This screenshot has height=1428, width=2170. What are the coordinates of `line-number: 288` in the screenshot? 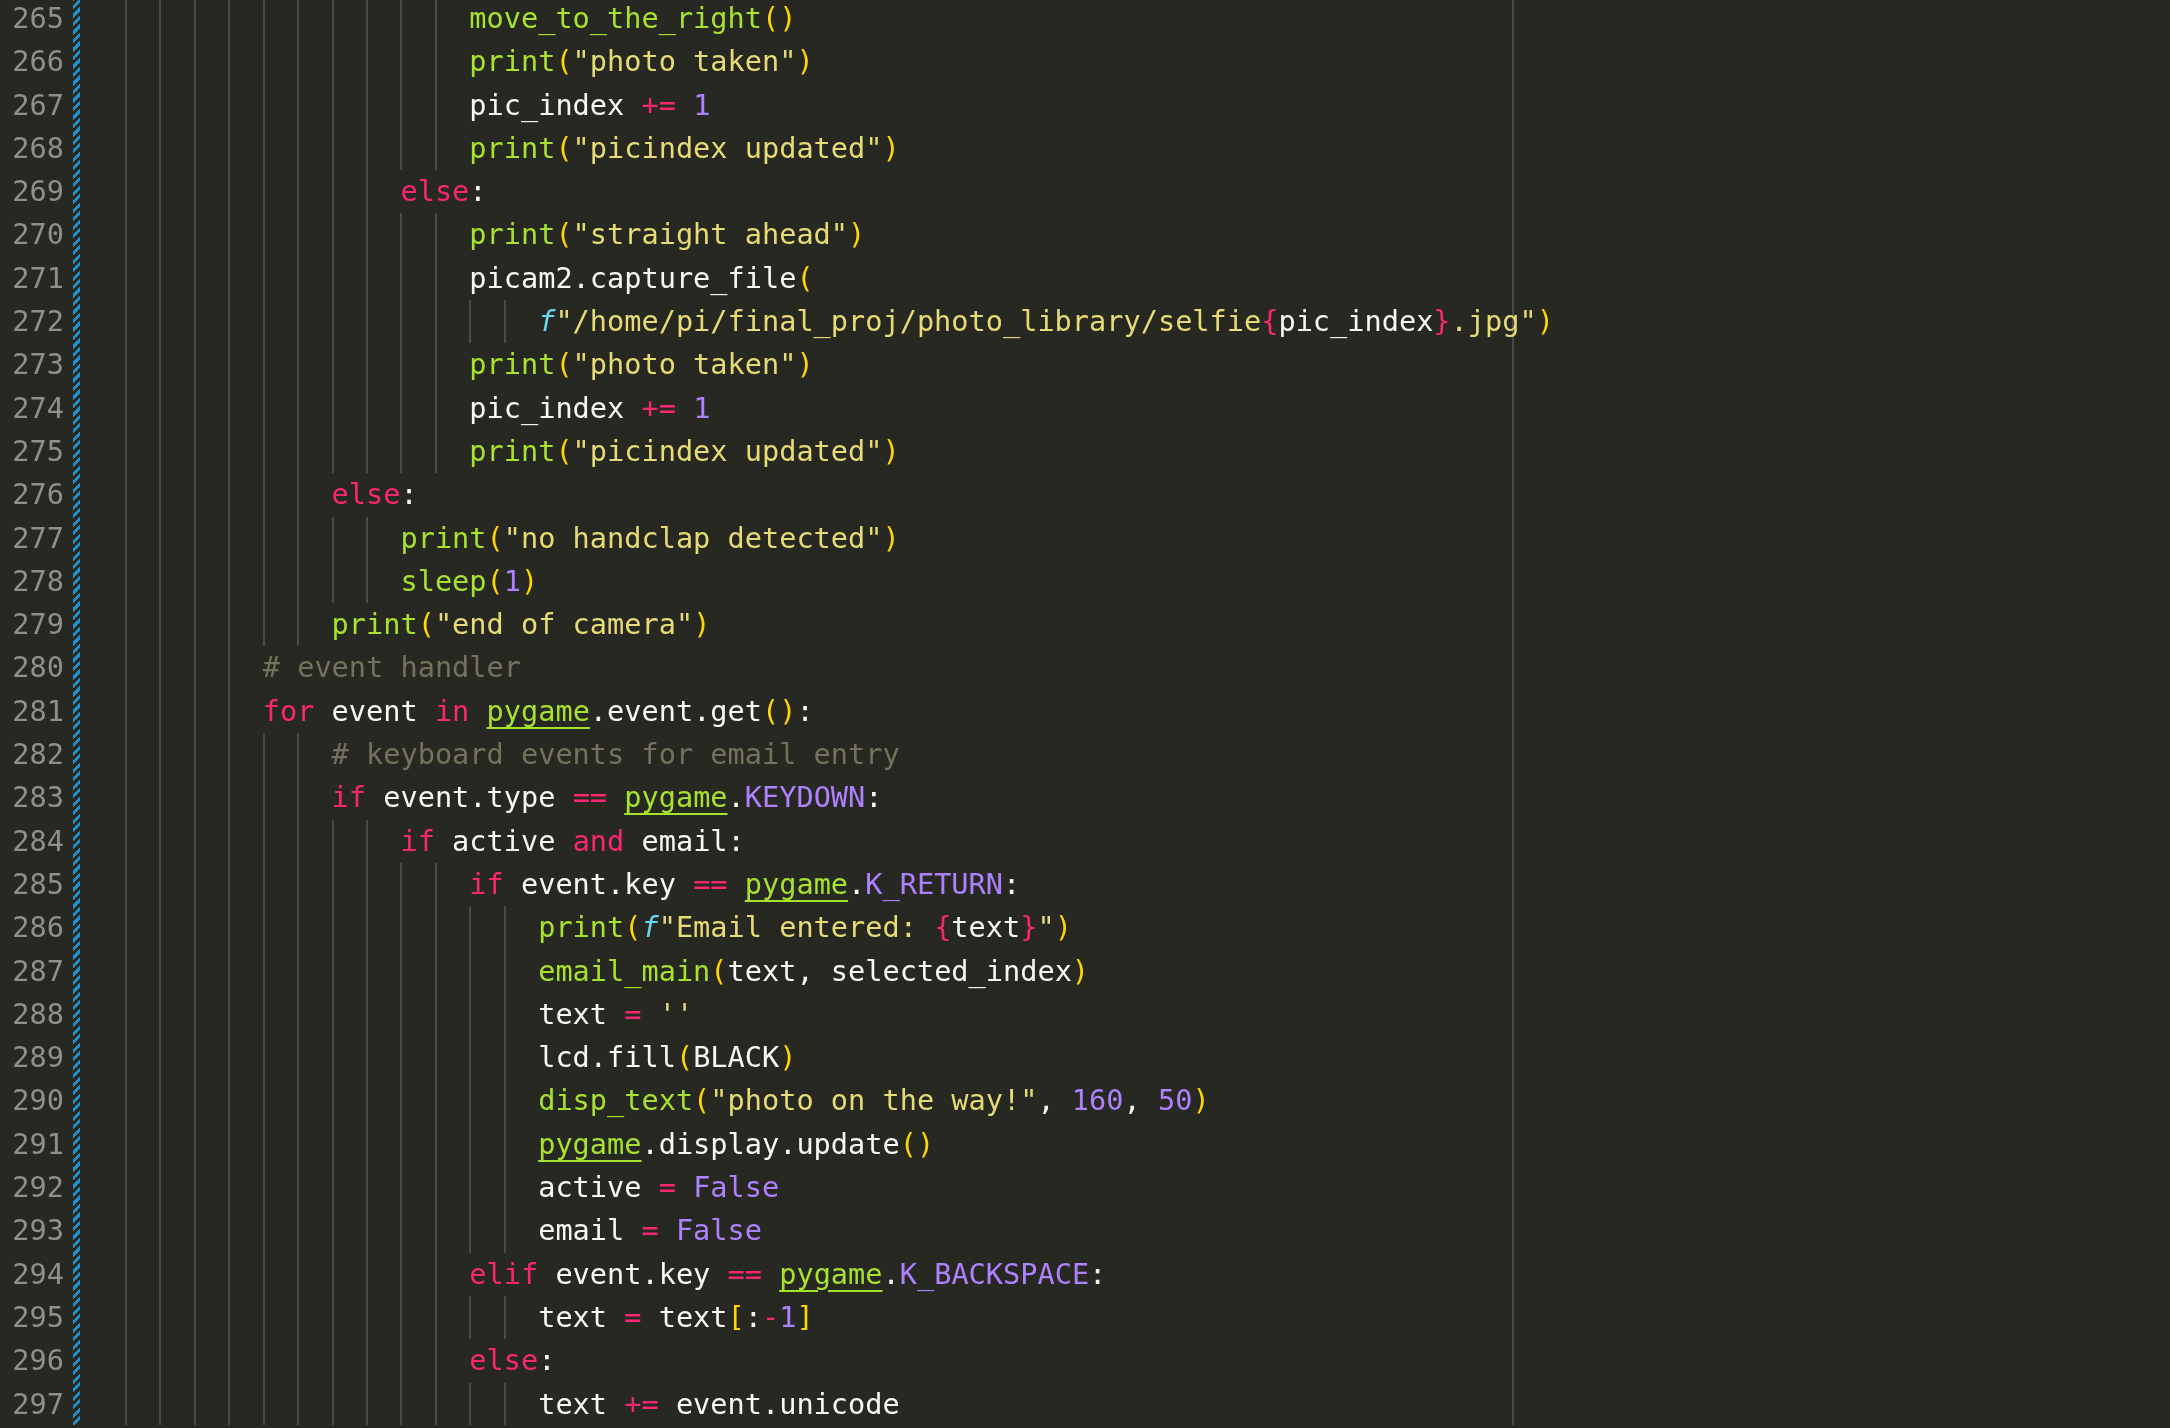 It's located at (37, 1014).